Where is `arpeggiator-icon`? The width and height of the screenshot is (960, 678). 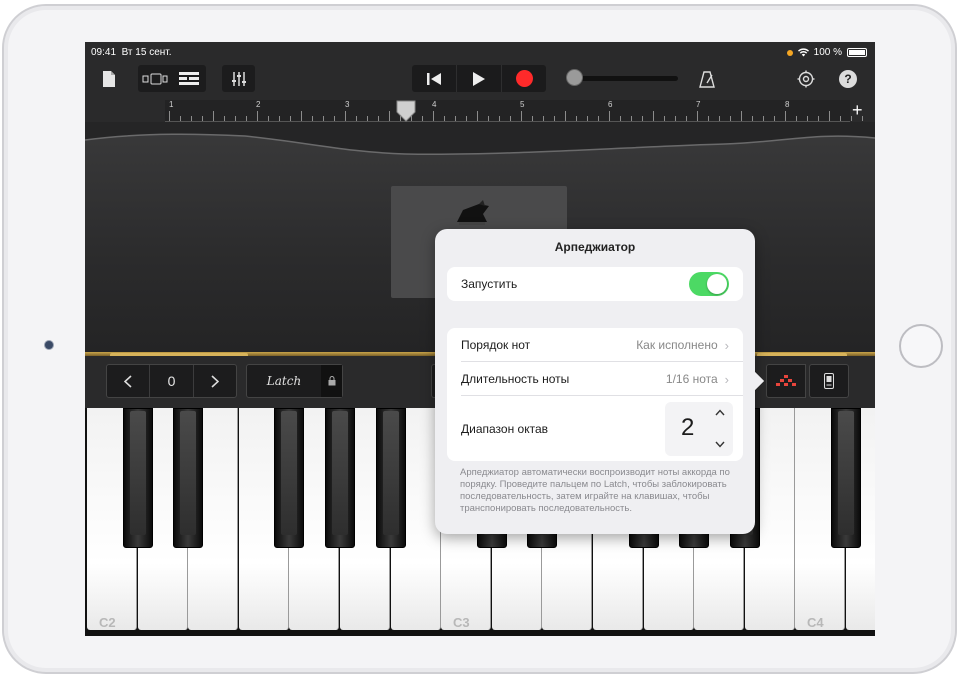
arpeggiator-icon is located at coordinates (786, 380).